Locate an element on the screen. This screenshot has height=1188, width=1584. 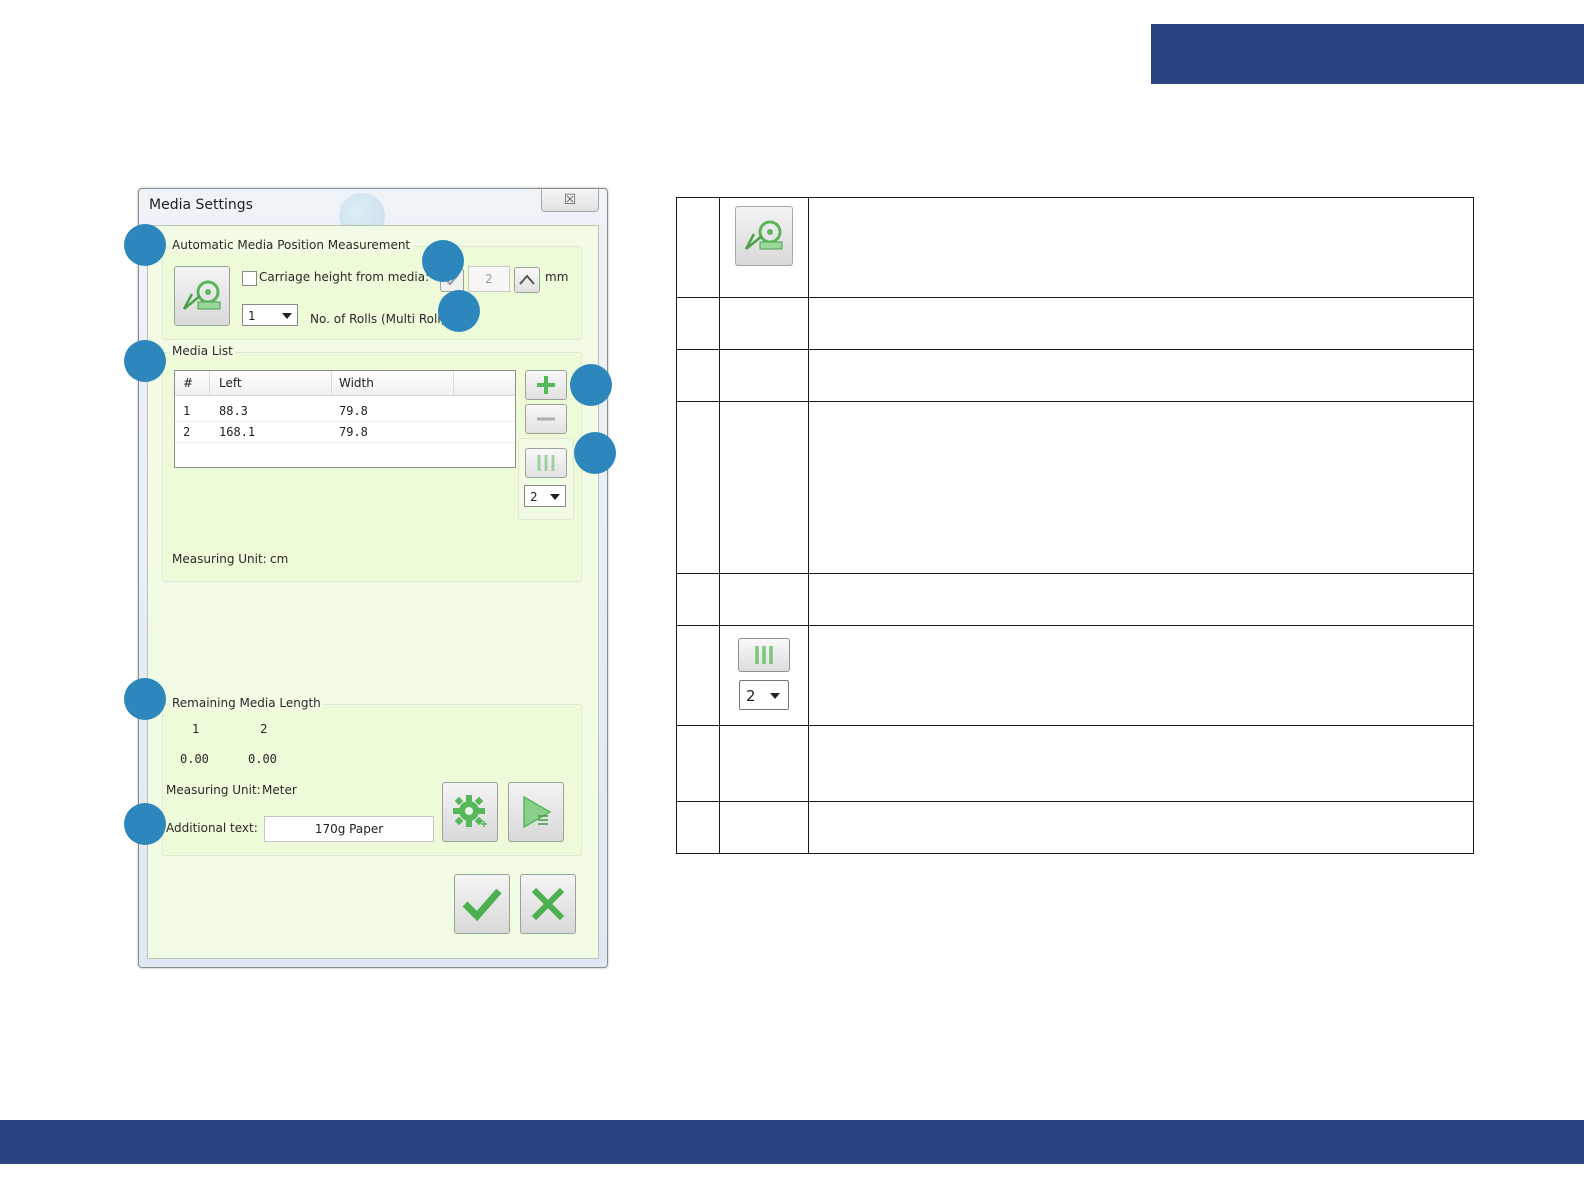
height-up-button is located at coordinates (527, 280).